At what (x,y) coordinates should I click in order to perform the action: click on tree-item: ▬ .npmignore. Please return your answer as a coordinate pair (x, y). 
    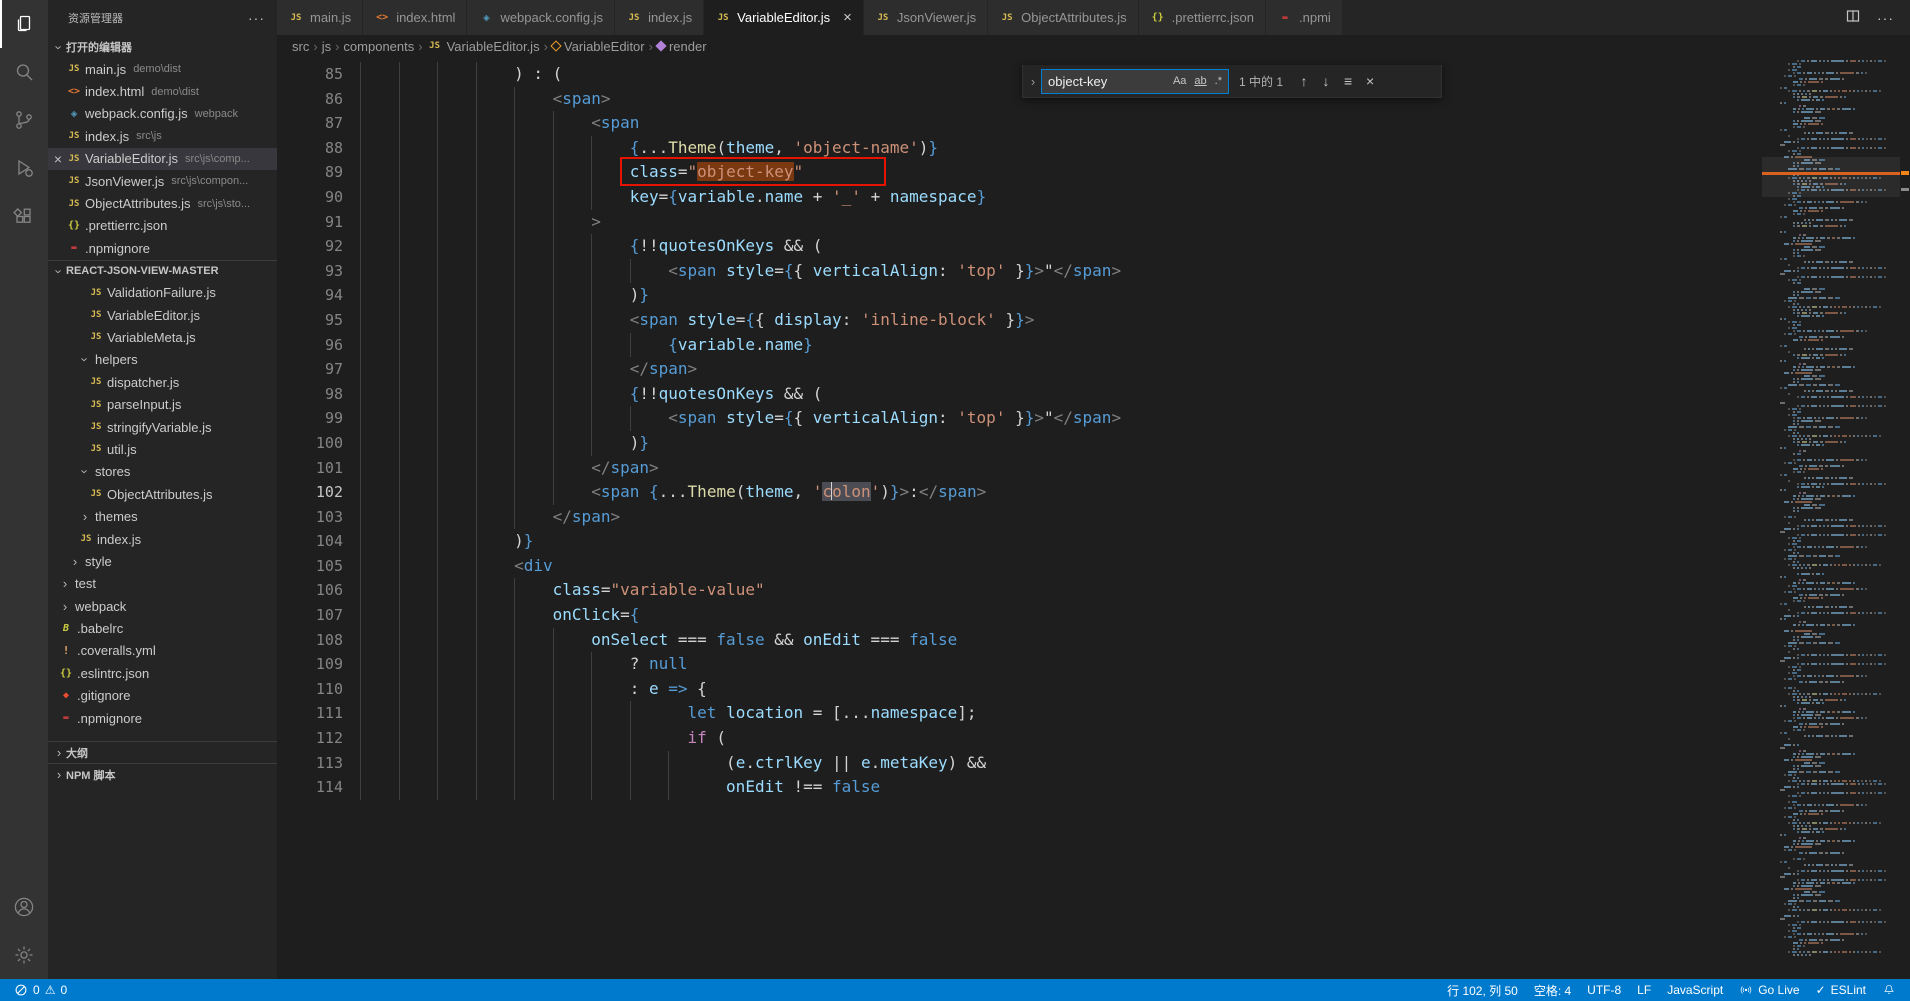
    Looking at the image, I should click on (162, 718).